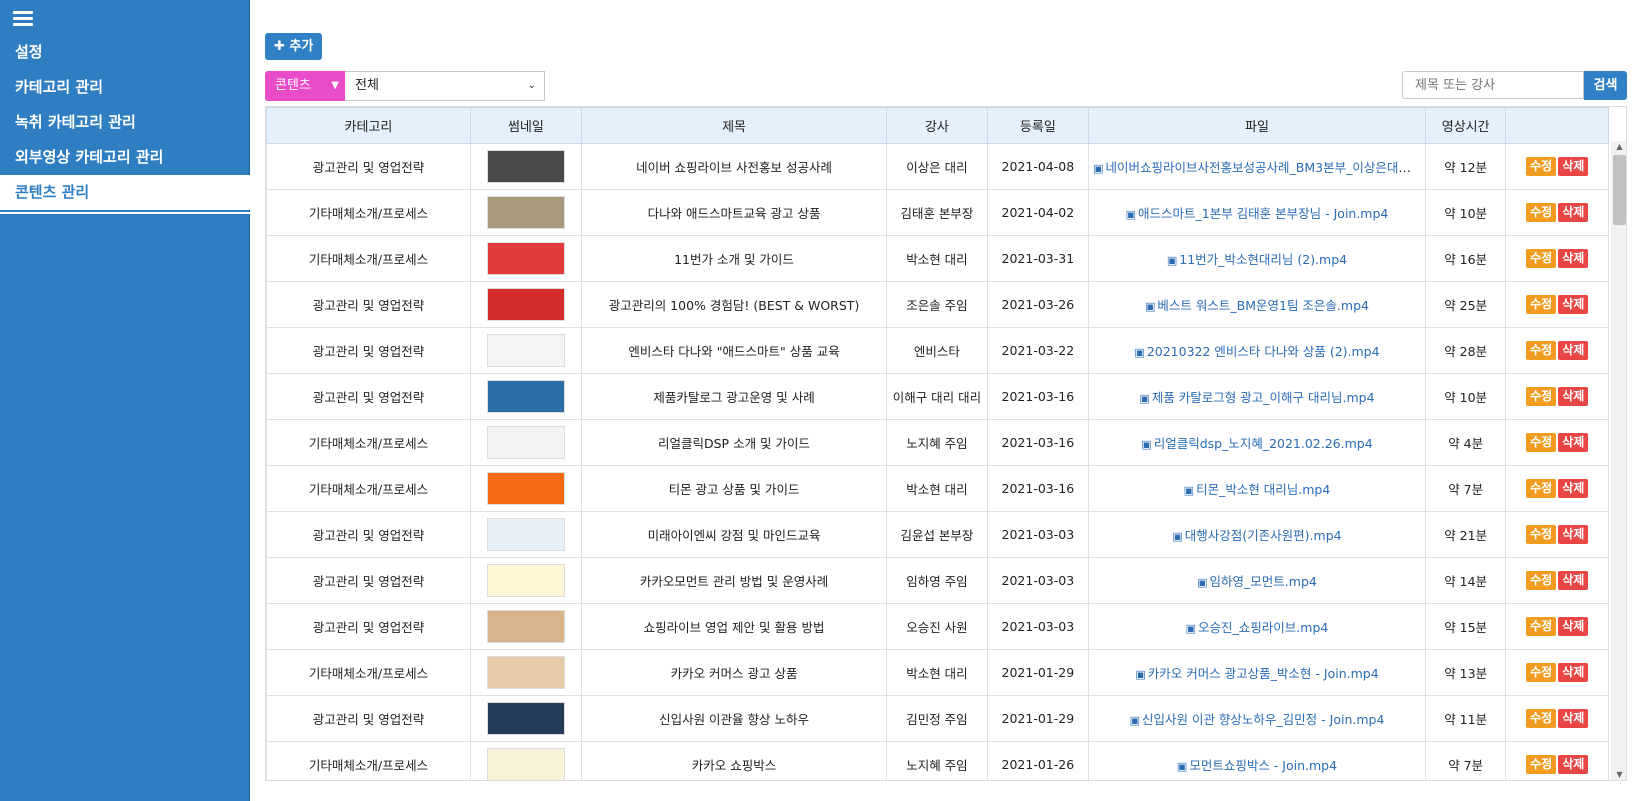 This screenshot has width=1641, height=801. Describe the element at coordinates (1618, 147) in the screenshot. I see `scroll-up-icon: ▲` at that location.